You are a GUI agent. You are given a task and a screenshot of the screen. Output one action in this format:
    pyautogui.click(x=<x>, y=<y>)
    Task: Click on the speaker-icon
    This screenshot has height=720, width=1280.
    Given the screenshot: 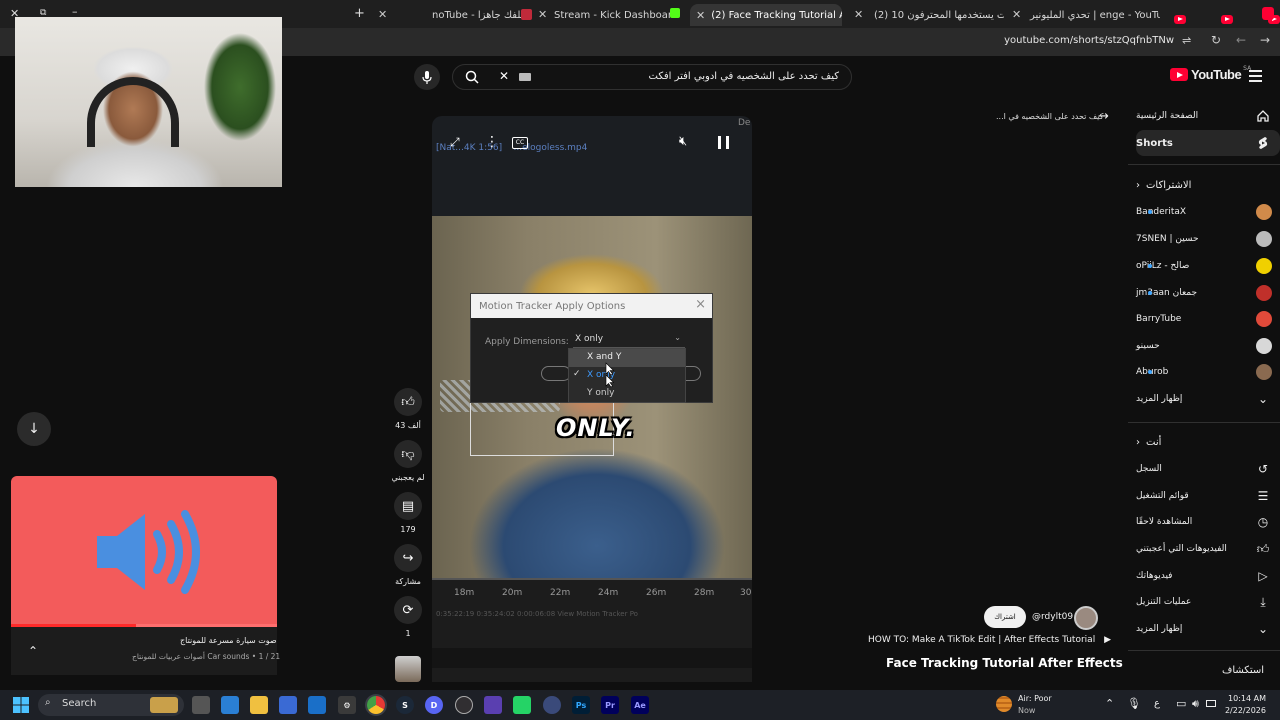 What is the action you would take?
    pyautogui.click(x=148, y=552)
    